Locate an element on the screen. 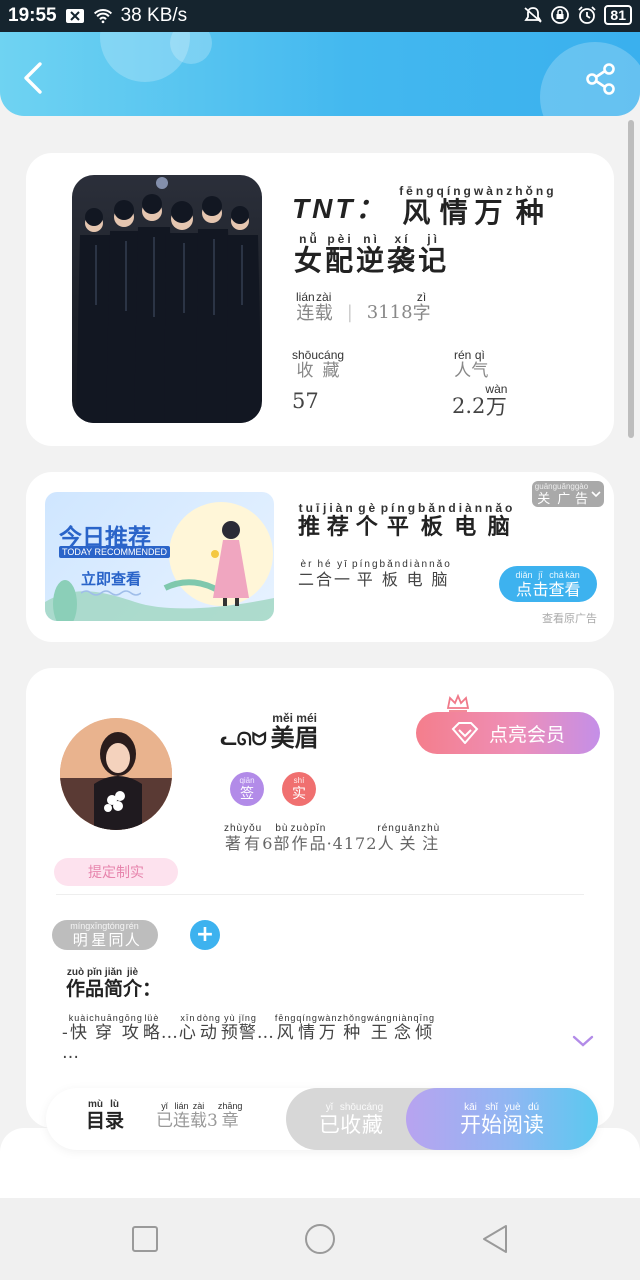 Image resolution: width=640 pixels, height=1280 pixels. ruby-char: niàn 念 is located at coordinates (403, 1028).